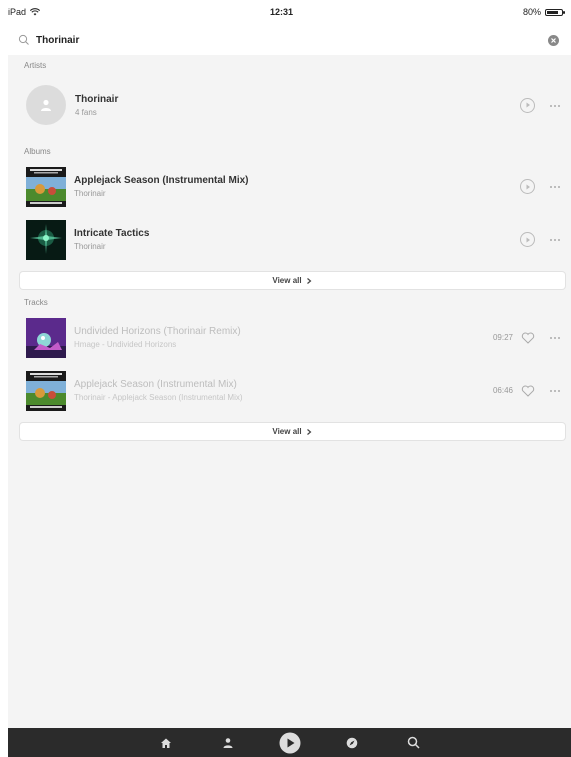 The width and height of the screenshot is (571, 757). Describe the element at coordinates (35, 12) in the screenshot. I see `wifi-icon` at that location.